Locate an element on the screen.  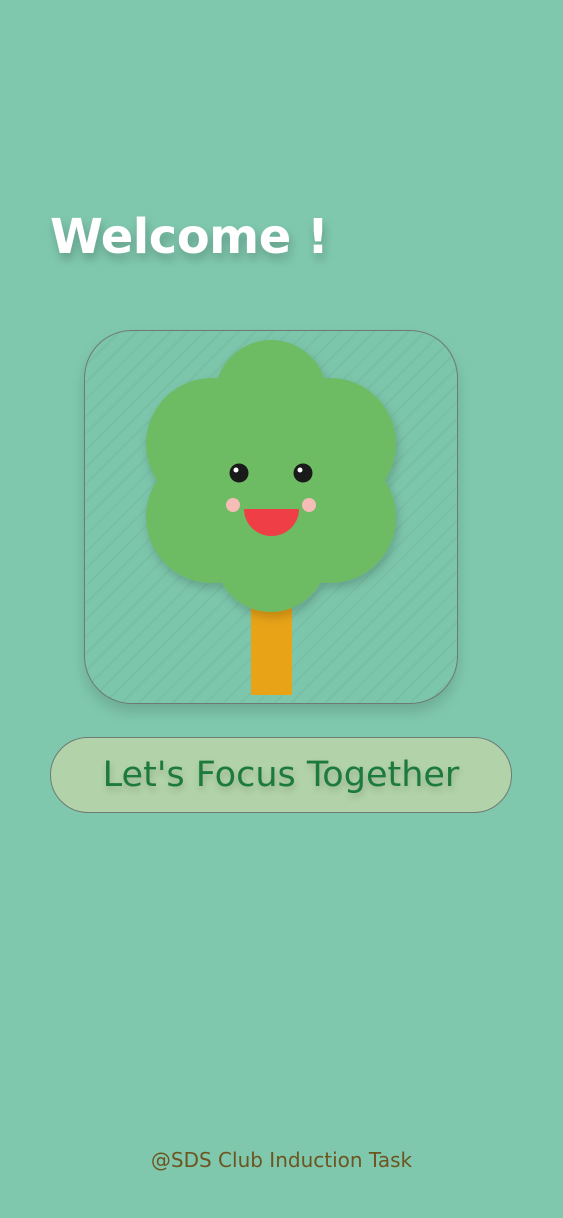
footer-credit: @SDS Club Induction Task is located at coordinates (281, 1160).